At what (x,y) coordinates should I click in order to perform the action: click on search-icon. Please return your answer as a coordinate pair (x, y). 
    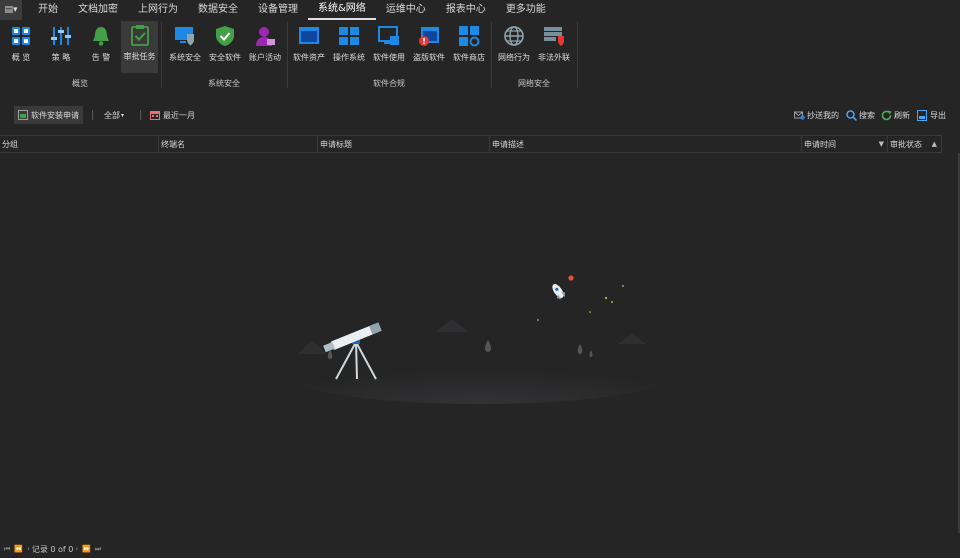
    Looking at the image, I should click on (852, 115).